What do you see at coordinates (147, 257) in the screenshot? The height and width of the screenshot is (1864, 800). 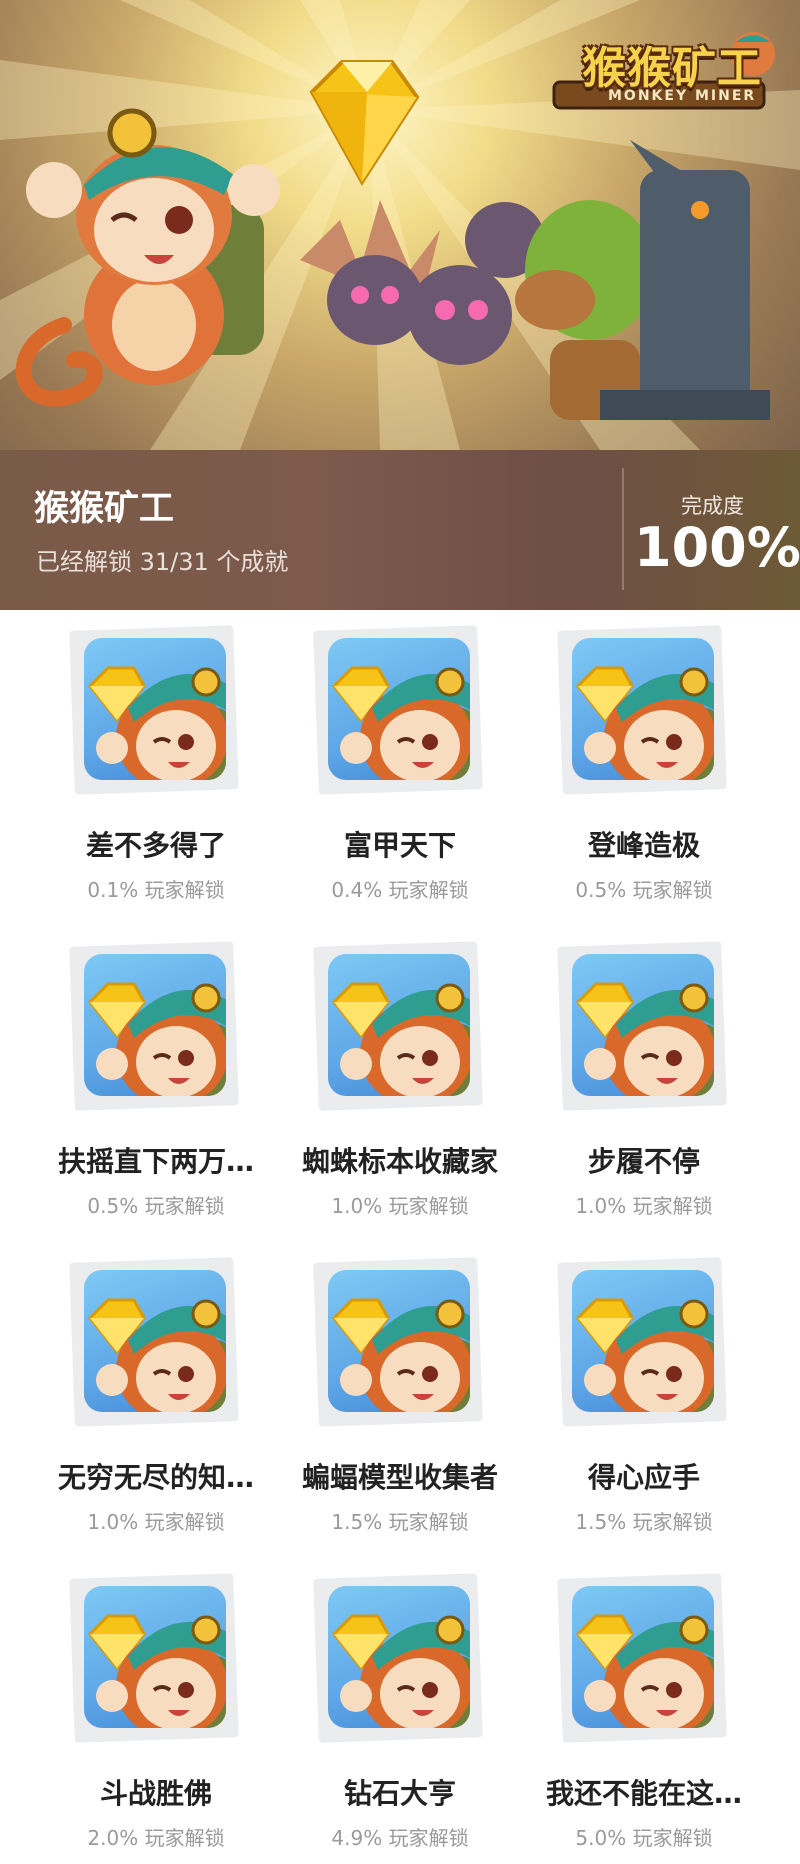 I see `monkey-miner-character` at bounding box center [147, 257].